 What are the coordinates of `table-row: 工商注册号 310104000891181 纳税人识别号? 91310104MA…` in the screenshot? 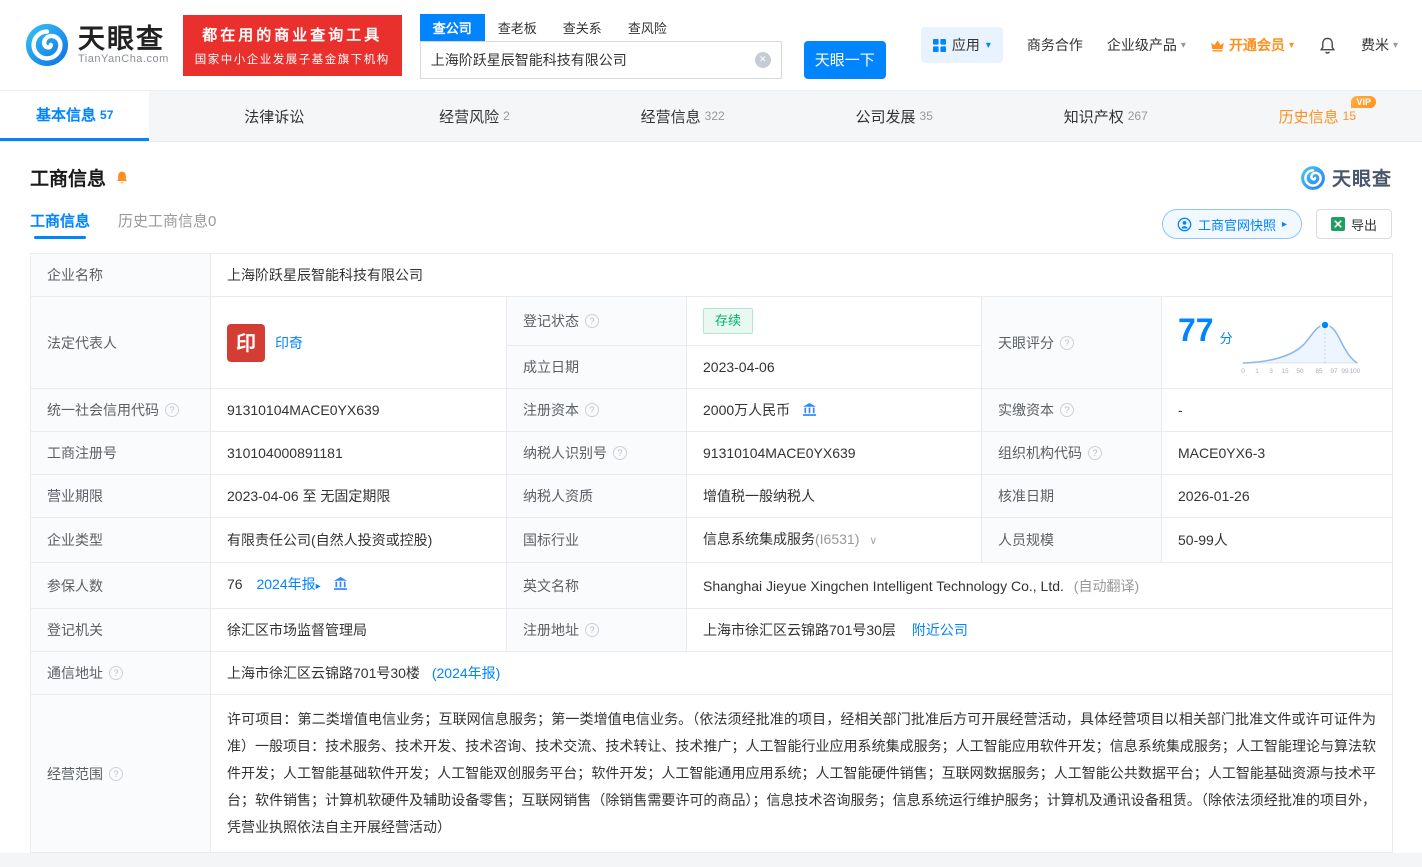 It's located at (712, 453).